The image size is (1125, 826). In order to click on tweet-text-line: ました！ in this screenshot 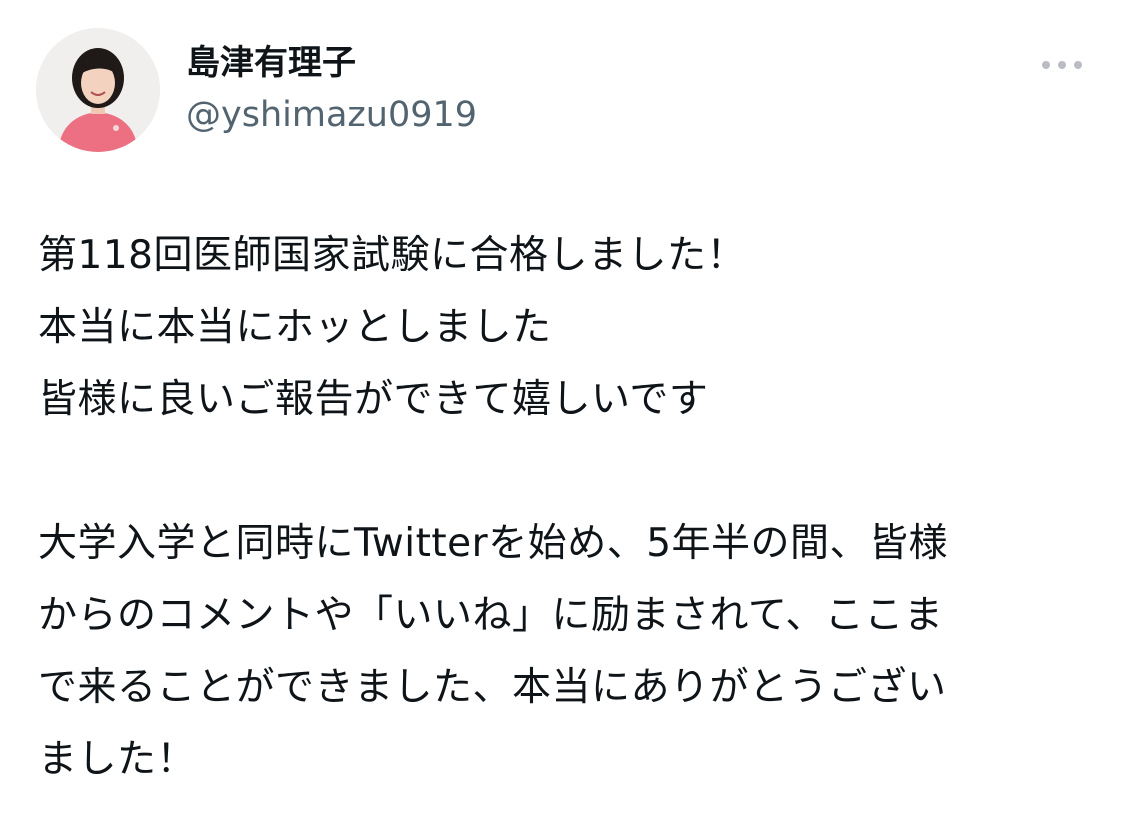, I will do `click(117, 759)`.